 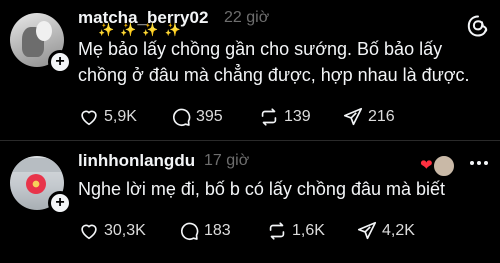 I want to click on reply-count: 395, so click(x=209, y=116).